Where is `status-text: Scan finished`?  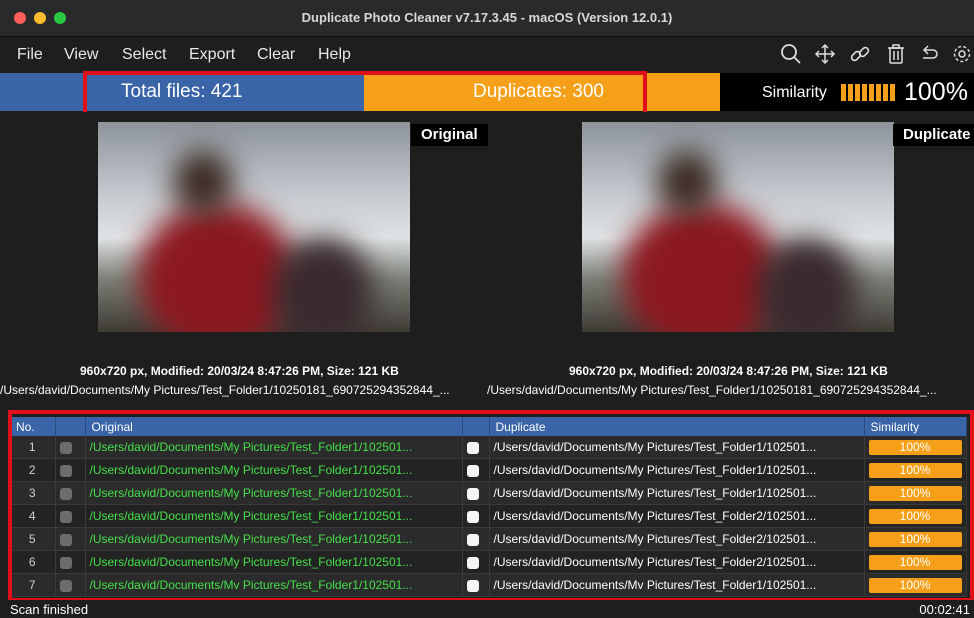 status-text: Scan finished is located at coordinates (49, 609).